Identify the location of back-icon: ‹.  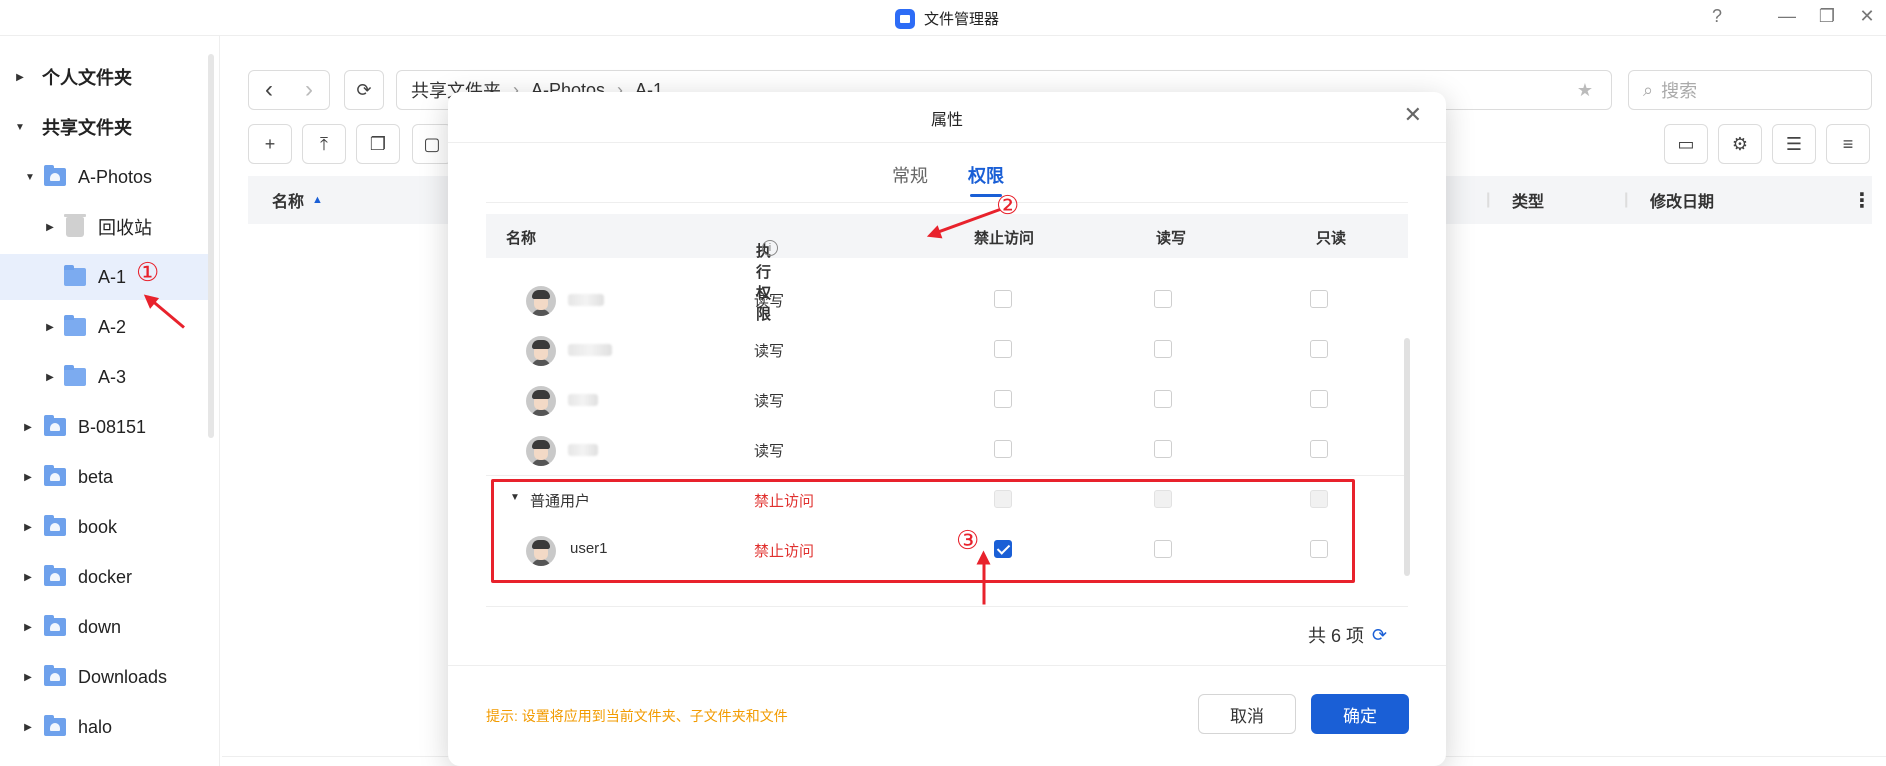
(269, 90).